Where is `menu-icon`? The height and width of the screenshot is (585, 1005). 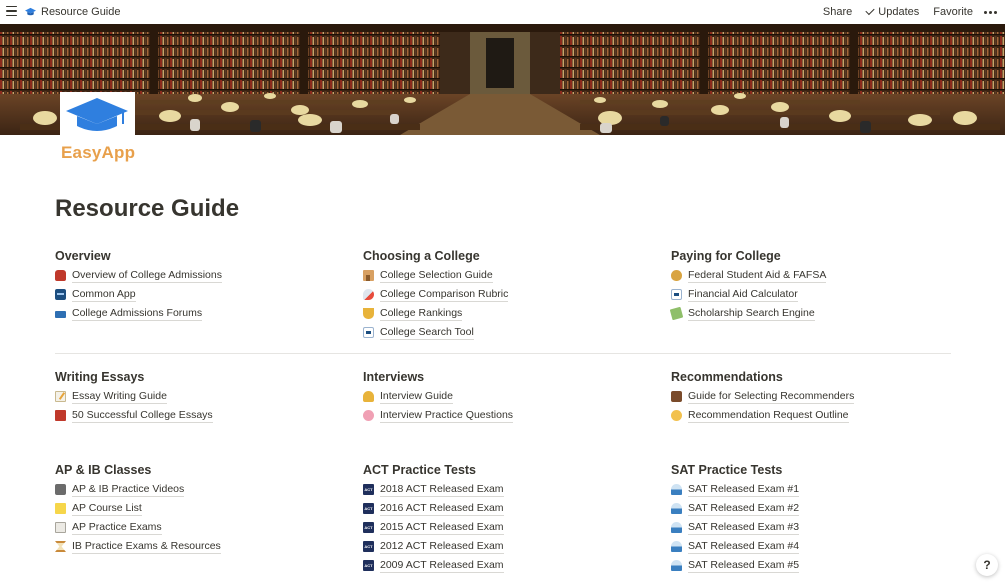 menu-icon is located at coordinates (11, 11).